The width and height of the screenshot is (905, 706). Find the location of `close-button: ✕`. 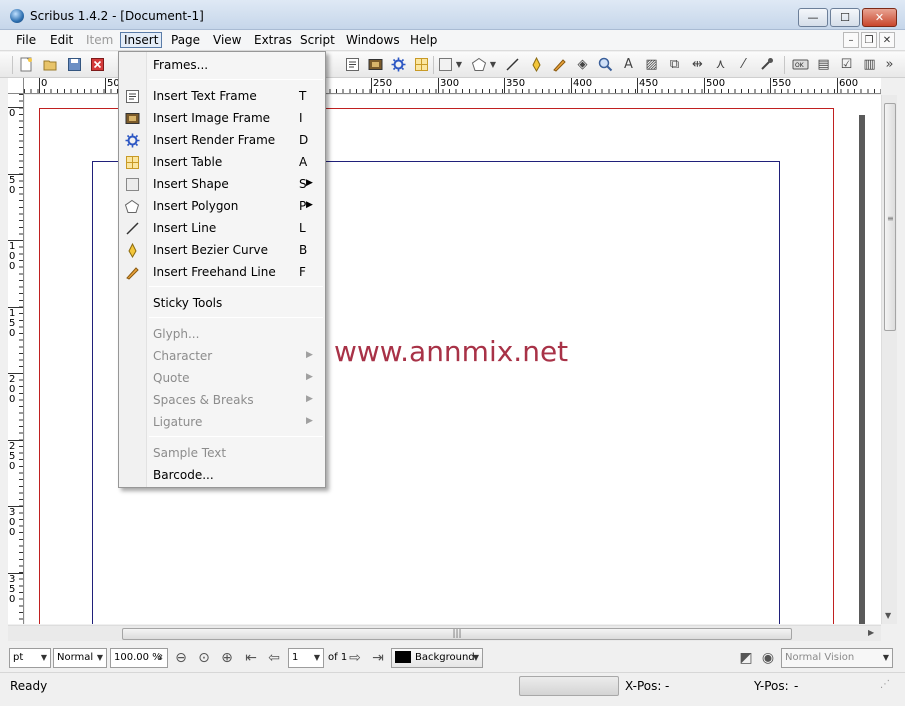

close-button: ✕ is located at coordinates (879, 17).